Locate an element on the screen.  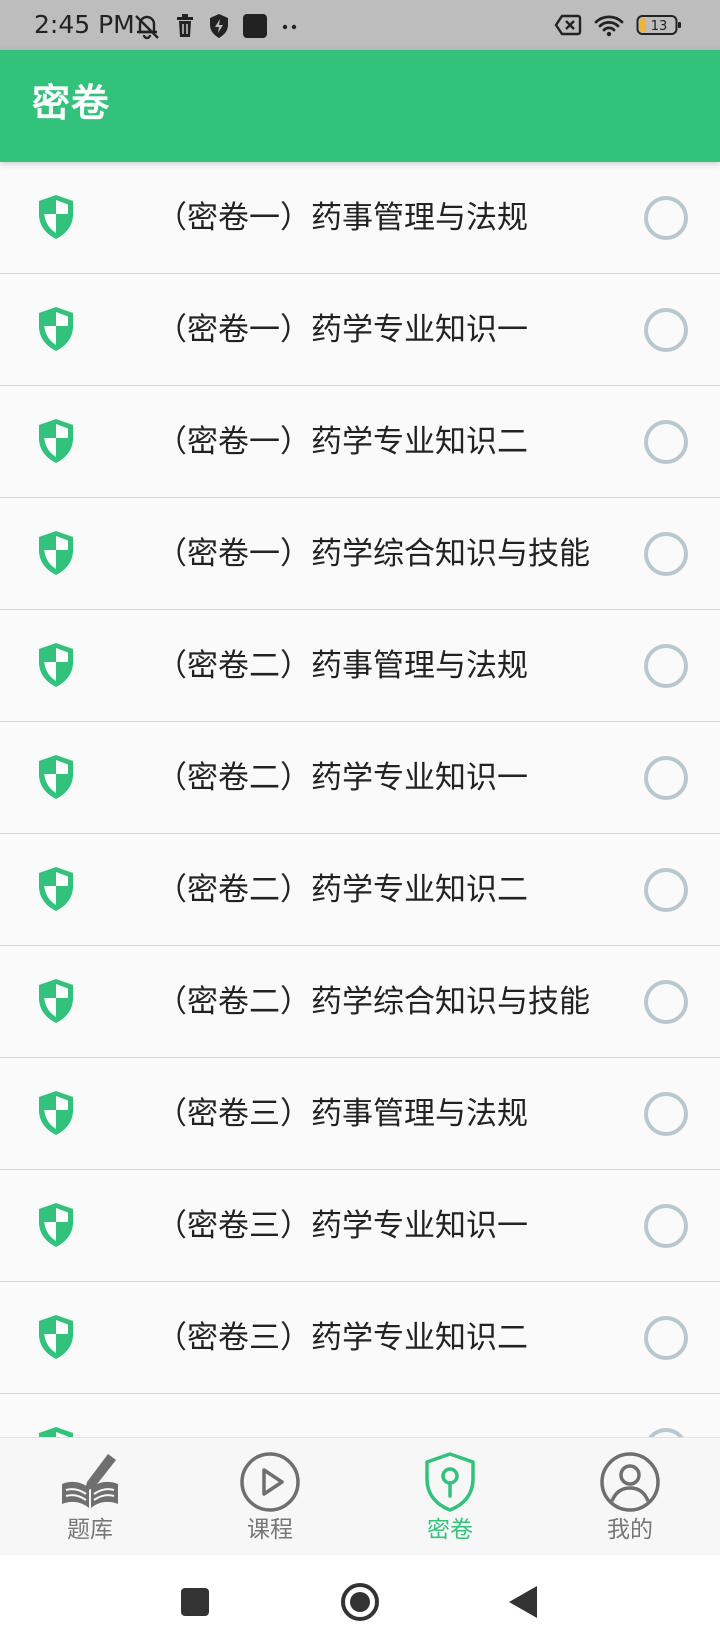
nav-item-profile: 我的 is located at coordinates (630, 1497).